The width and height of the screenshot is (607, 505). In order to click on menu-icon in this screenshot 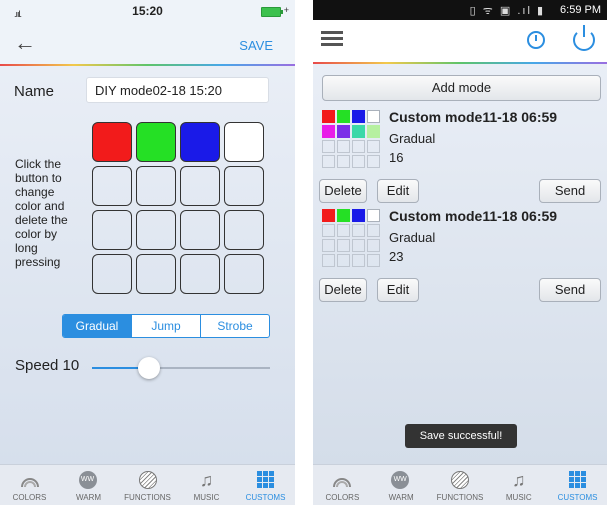, I will do `click(332, 40)`.